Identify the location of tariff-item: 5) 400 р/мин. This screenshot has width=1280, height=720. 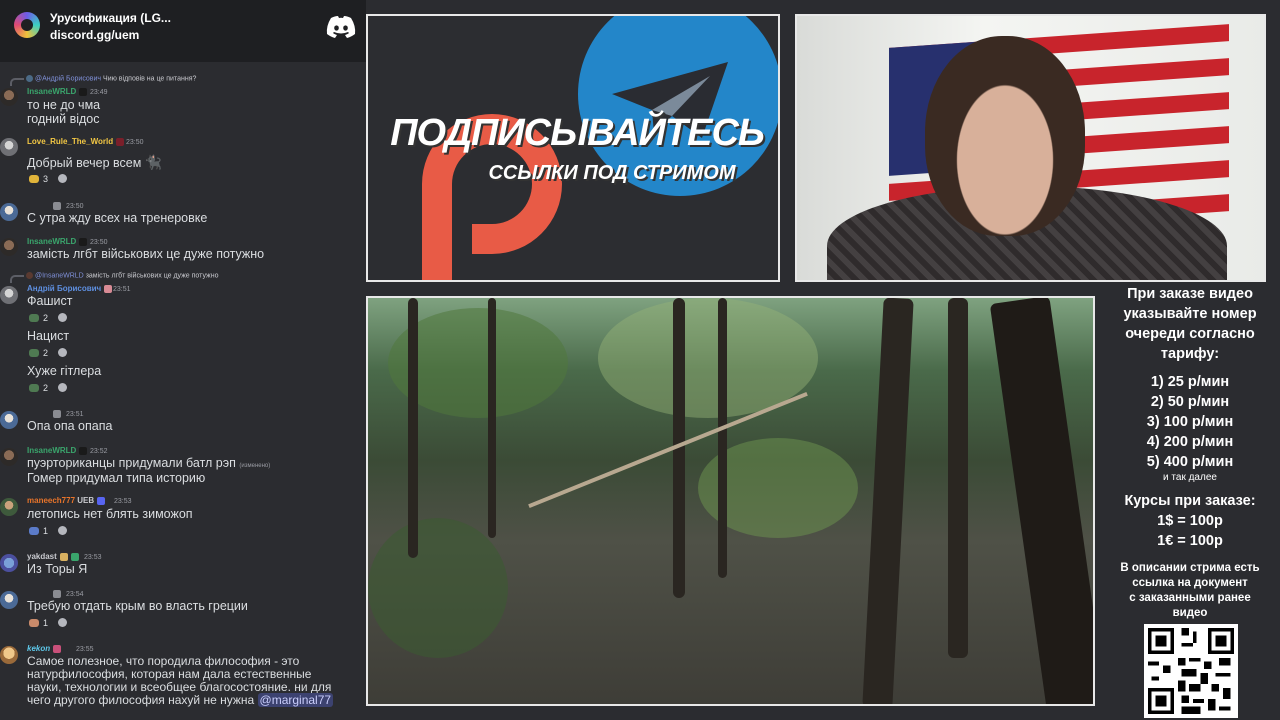
(1190, 462).